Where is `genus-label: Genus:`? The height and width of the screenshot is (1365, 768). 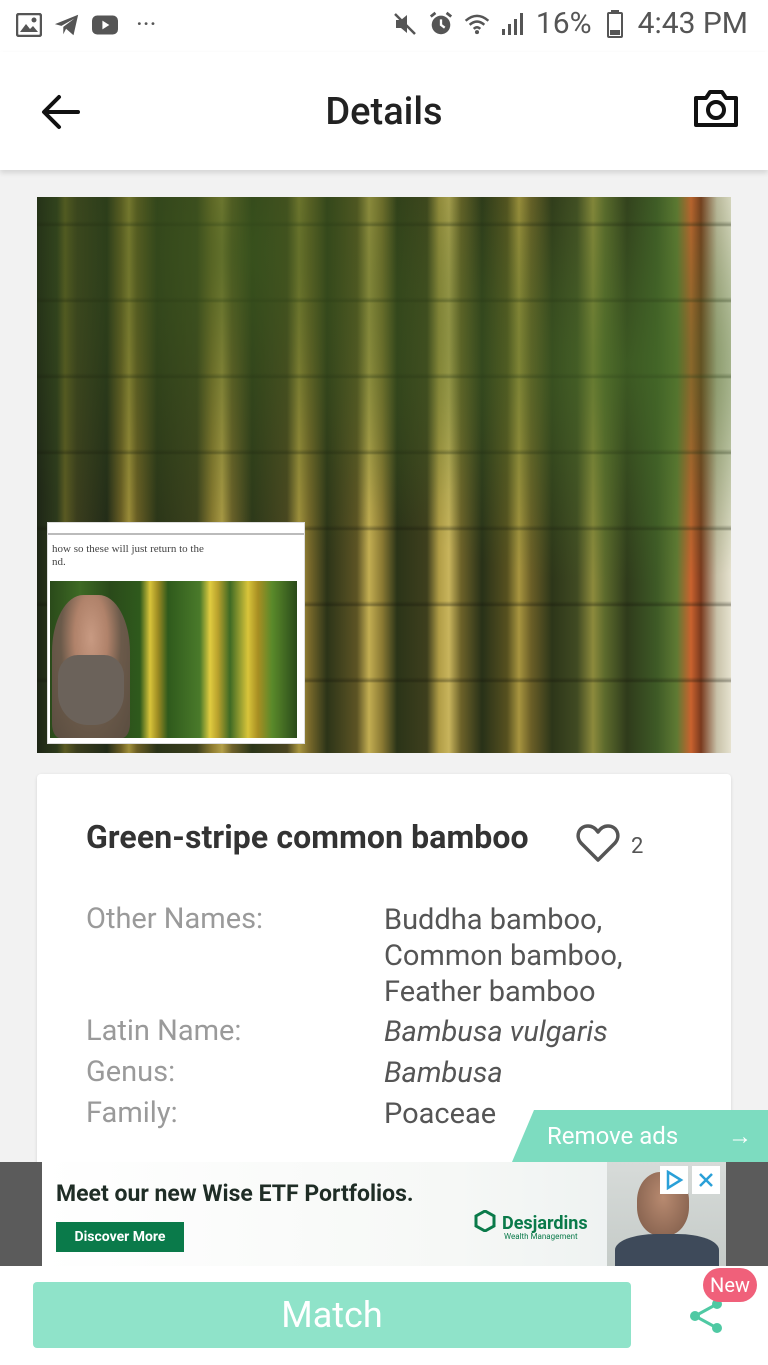 genus-label: Genus: is located at coordinates (131, 1072).